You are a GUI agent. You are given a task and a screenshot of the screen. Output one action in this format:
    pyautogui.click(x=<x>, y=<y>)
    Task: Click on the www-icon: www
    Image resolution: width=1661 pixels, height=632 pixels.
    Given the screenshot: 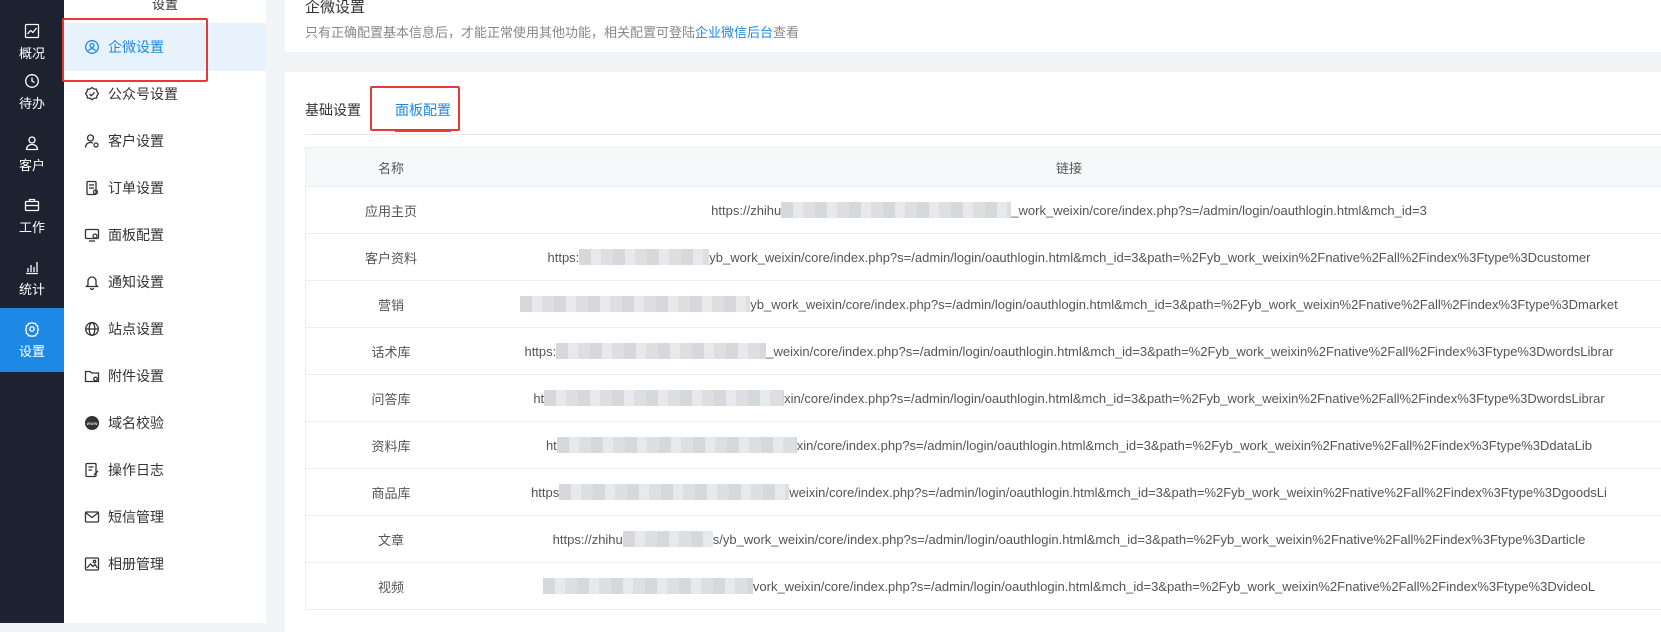 What is the action you would take?
    pyautogui.click(x=92, y=423)
    